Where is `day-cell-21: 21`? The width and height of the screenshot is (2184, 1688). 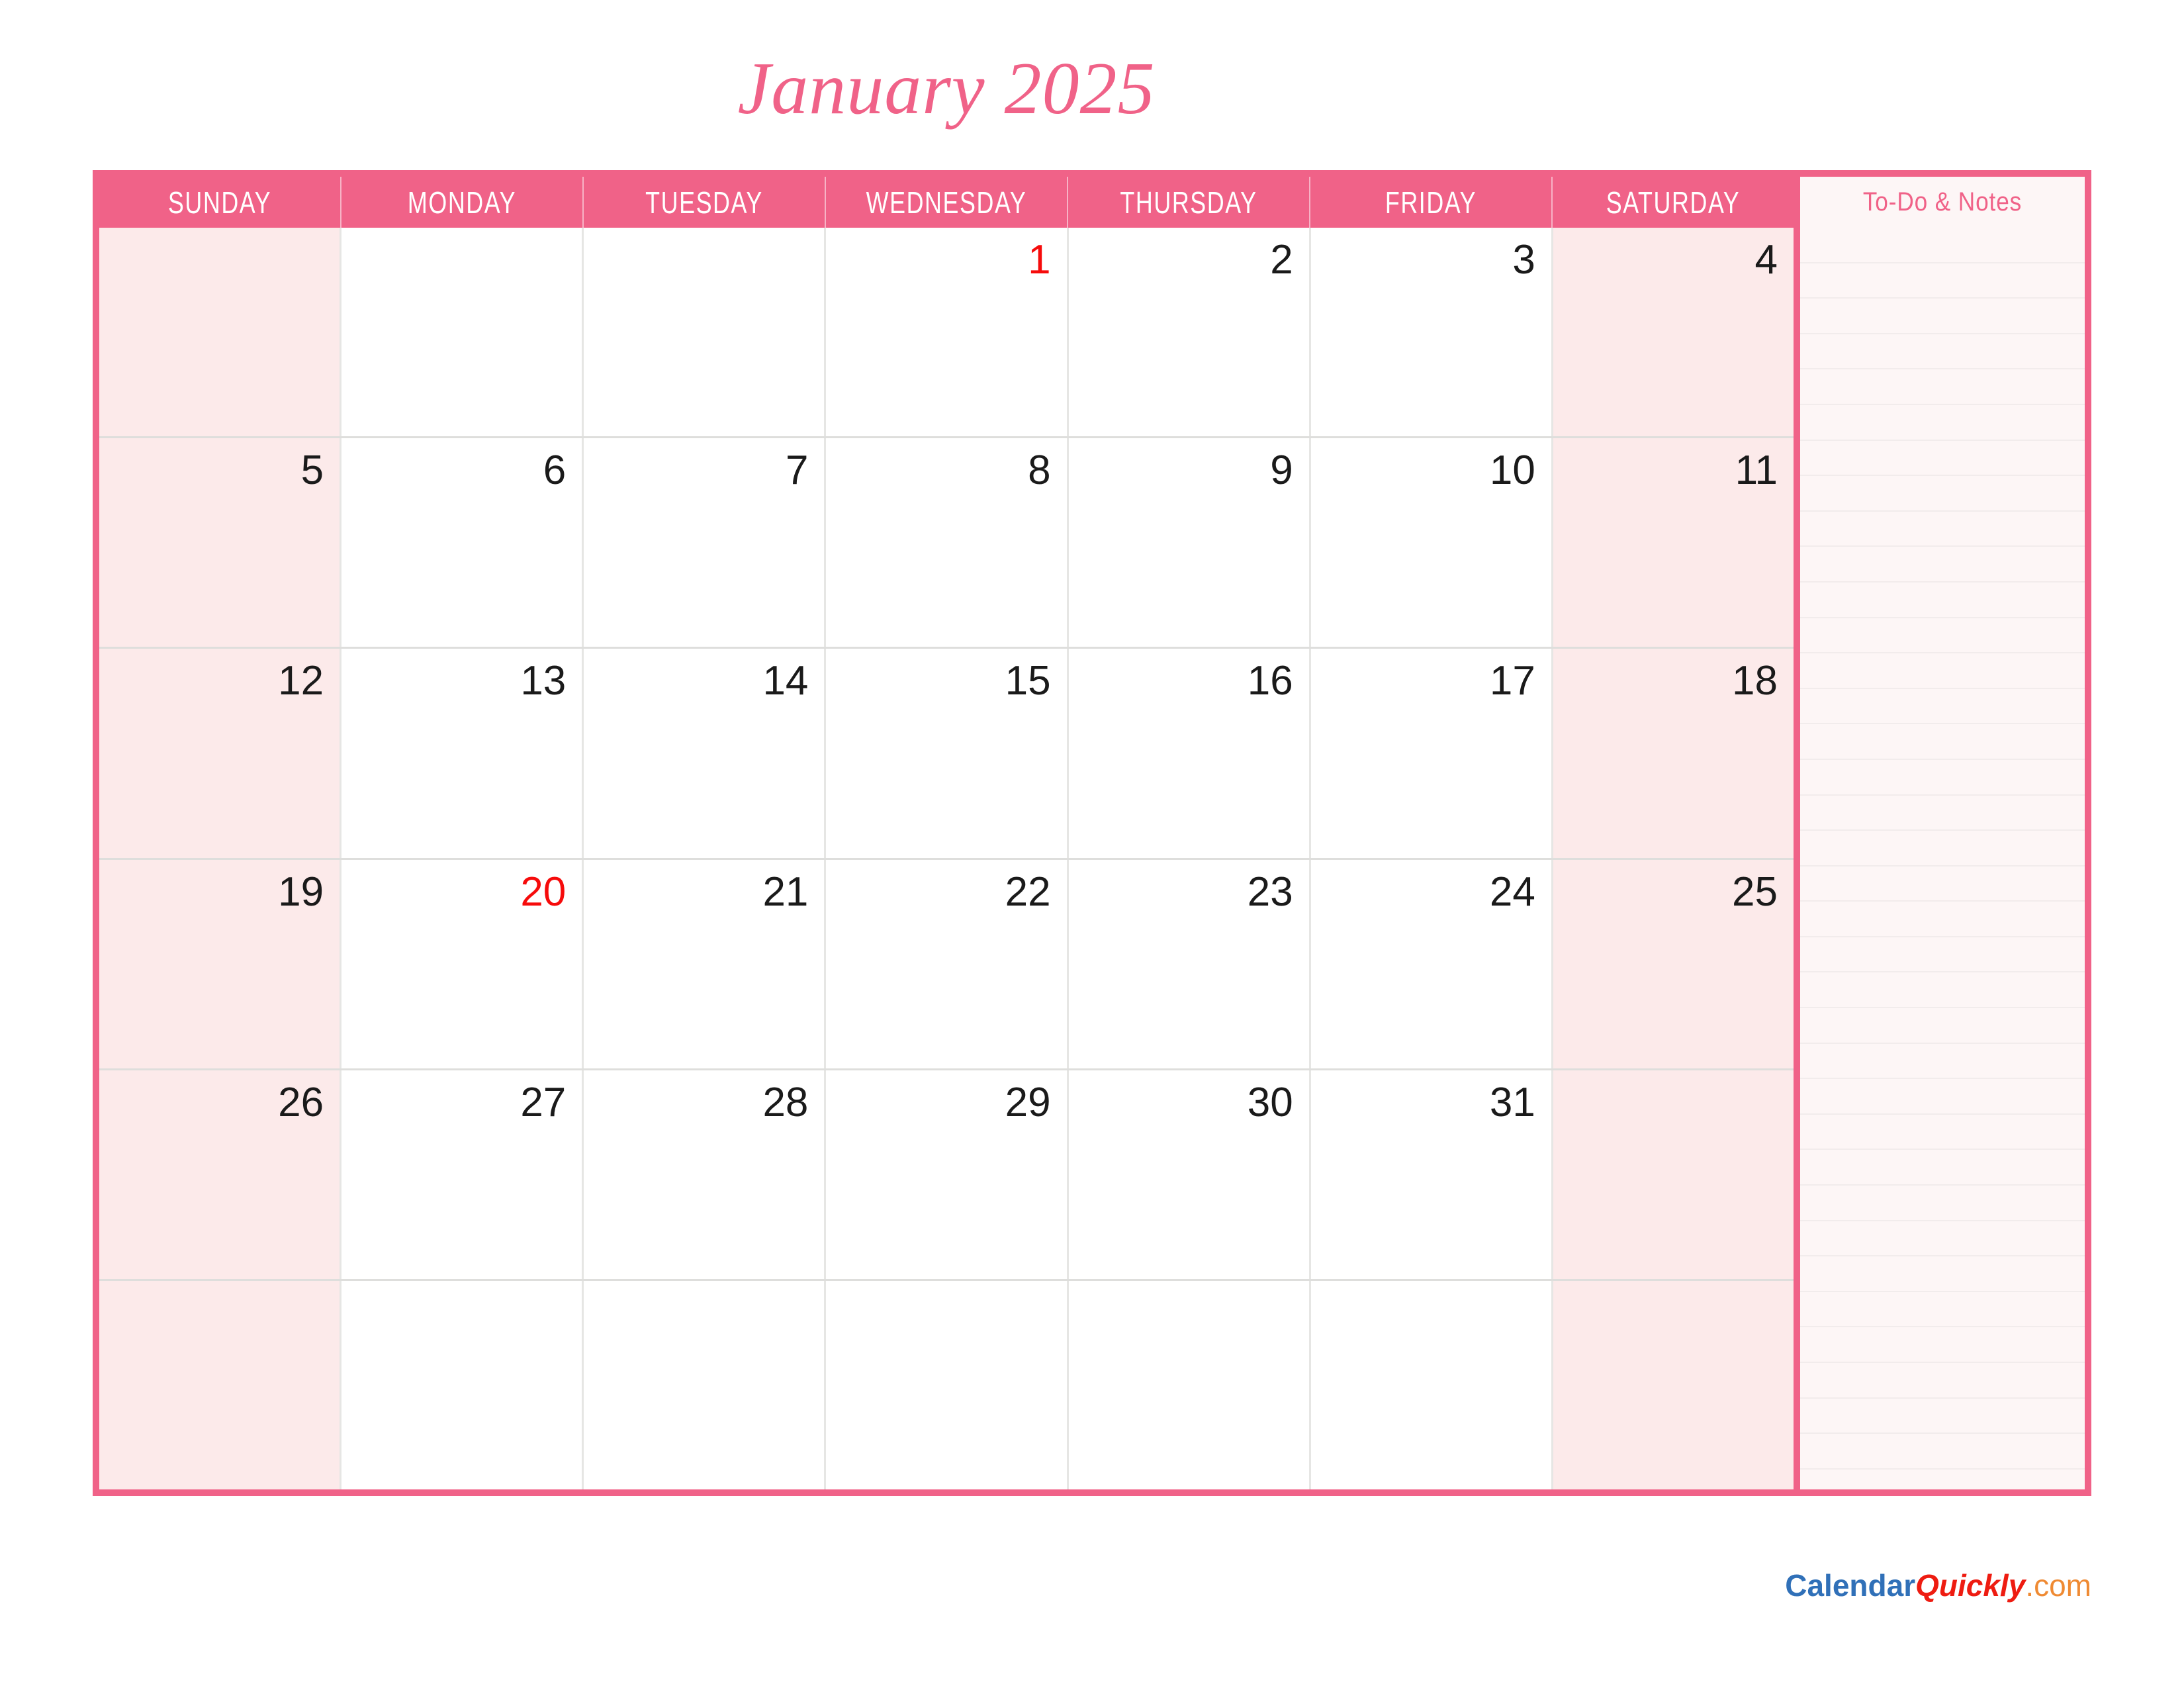 day-cell-21: 21 is located at coordinates (704, 963).